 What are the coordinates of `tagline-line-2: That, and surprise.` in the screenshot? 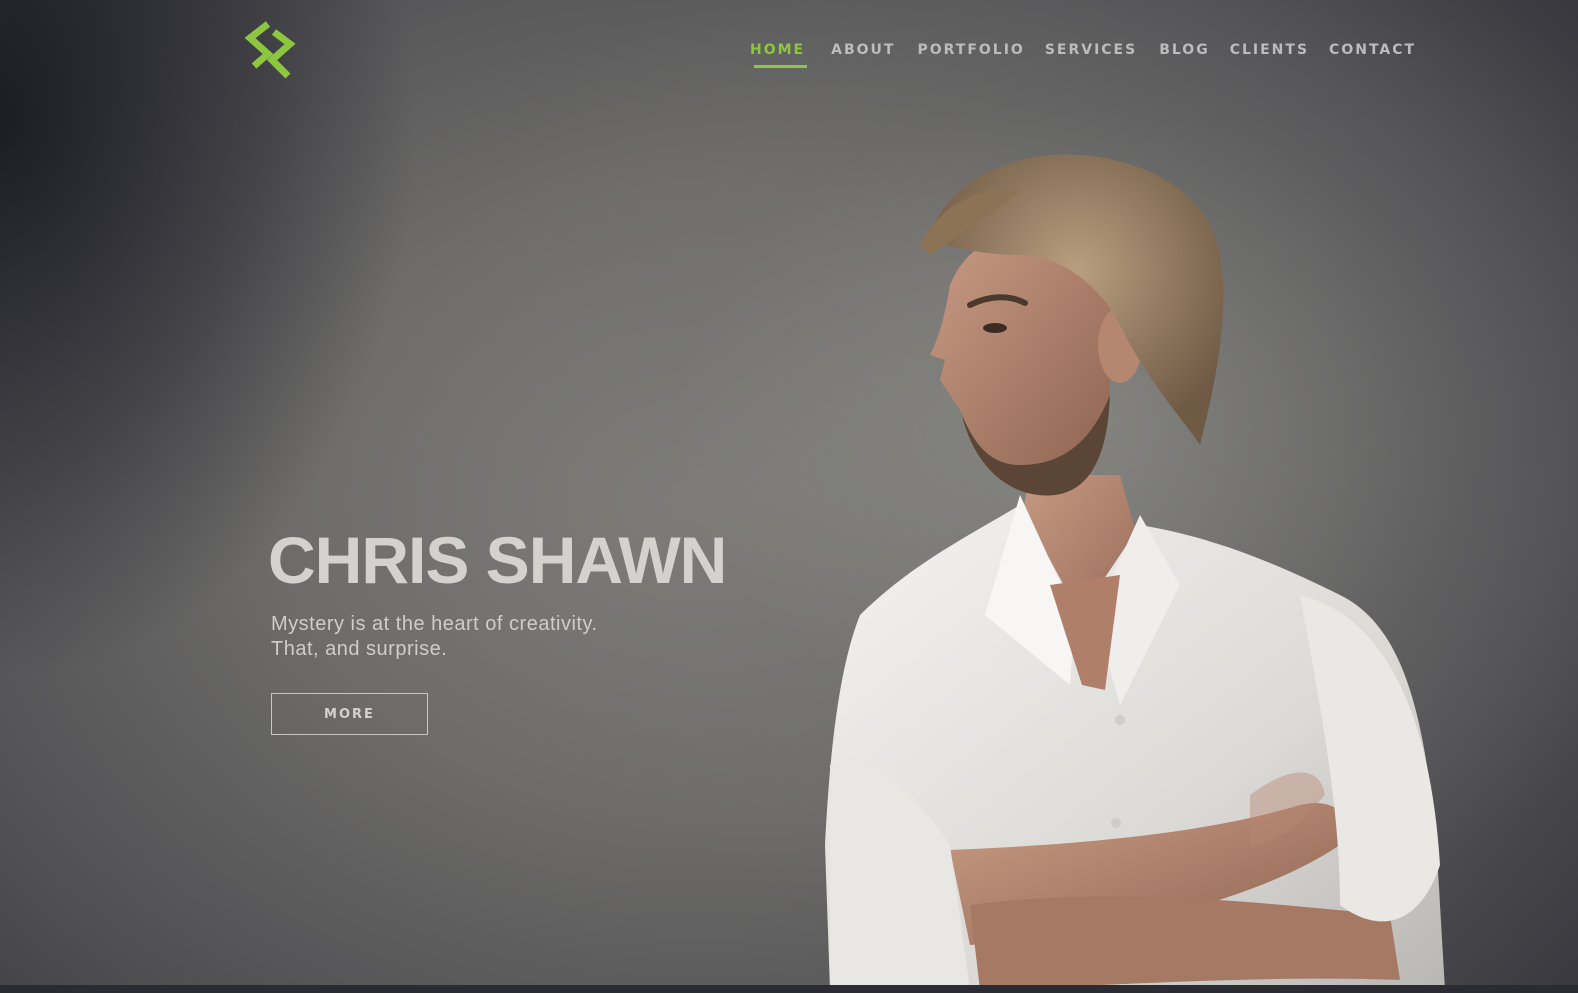 It's located at (359, 649).